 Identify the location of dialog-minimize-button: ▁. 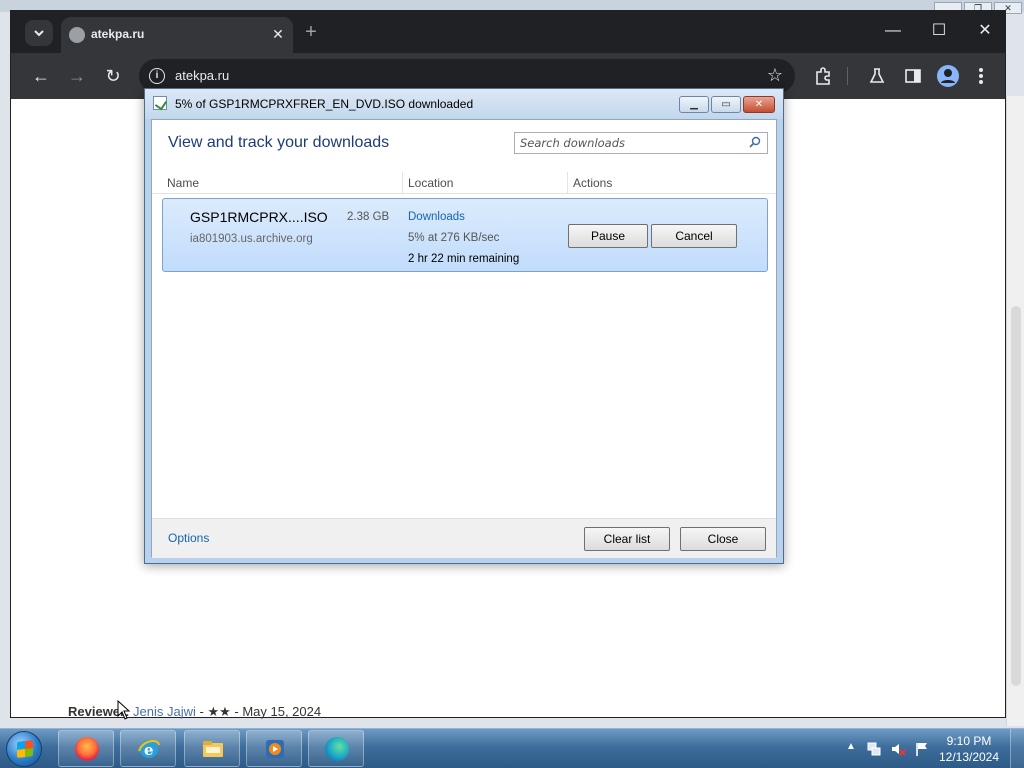
(694, 104).